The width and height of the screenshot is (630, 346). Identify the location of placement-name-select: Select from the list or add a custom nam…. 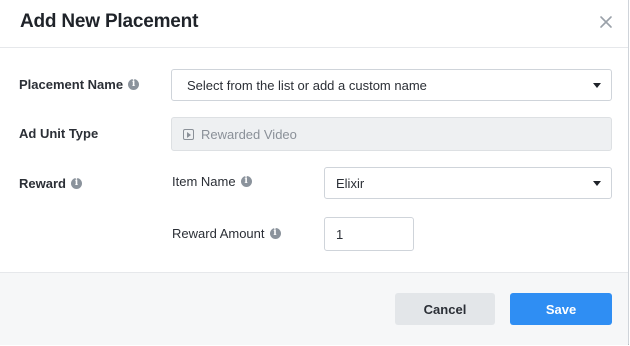
(391, 85).